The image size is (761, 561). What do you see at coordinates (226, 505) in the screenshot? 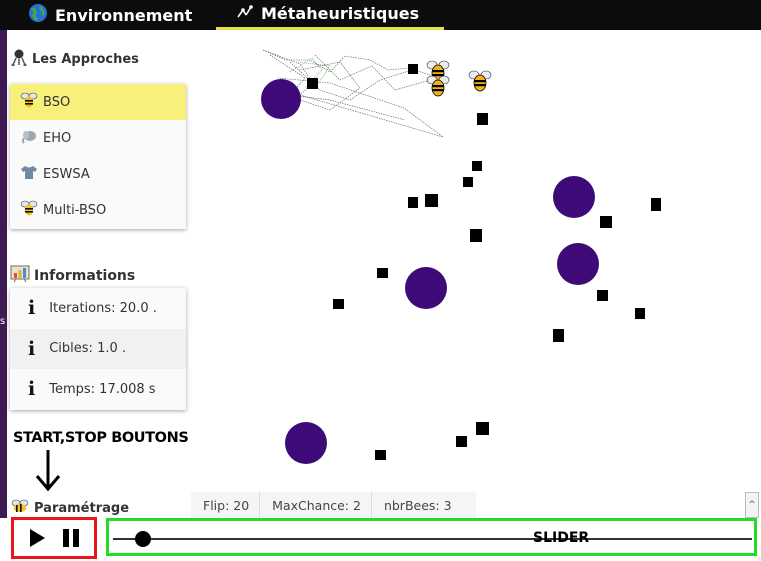
I see `status-flip: Flip: 20` at bounding box center [226, 505].